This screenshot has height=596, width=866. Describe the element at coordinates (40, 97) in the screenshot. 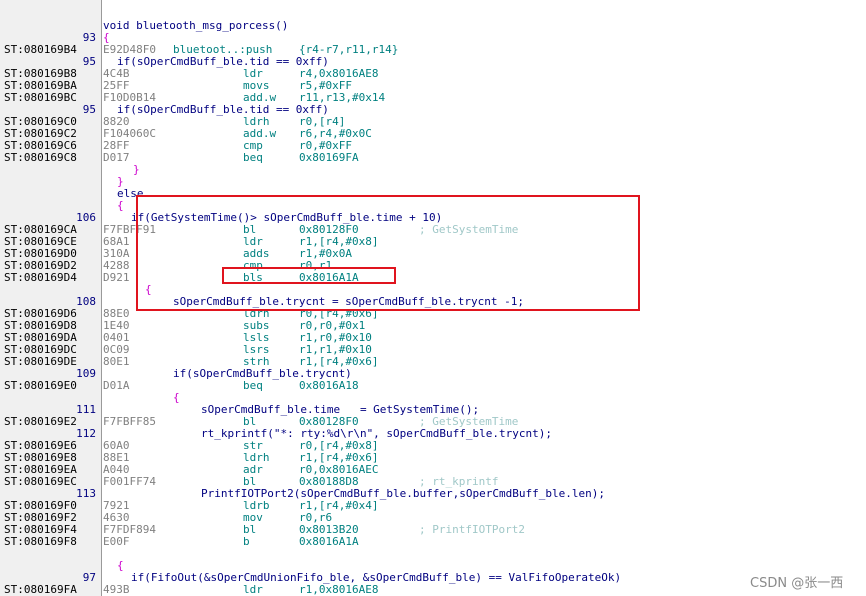

I see `address: ST:080169BC` at that location.